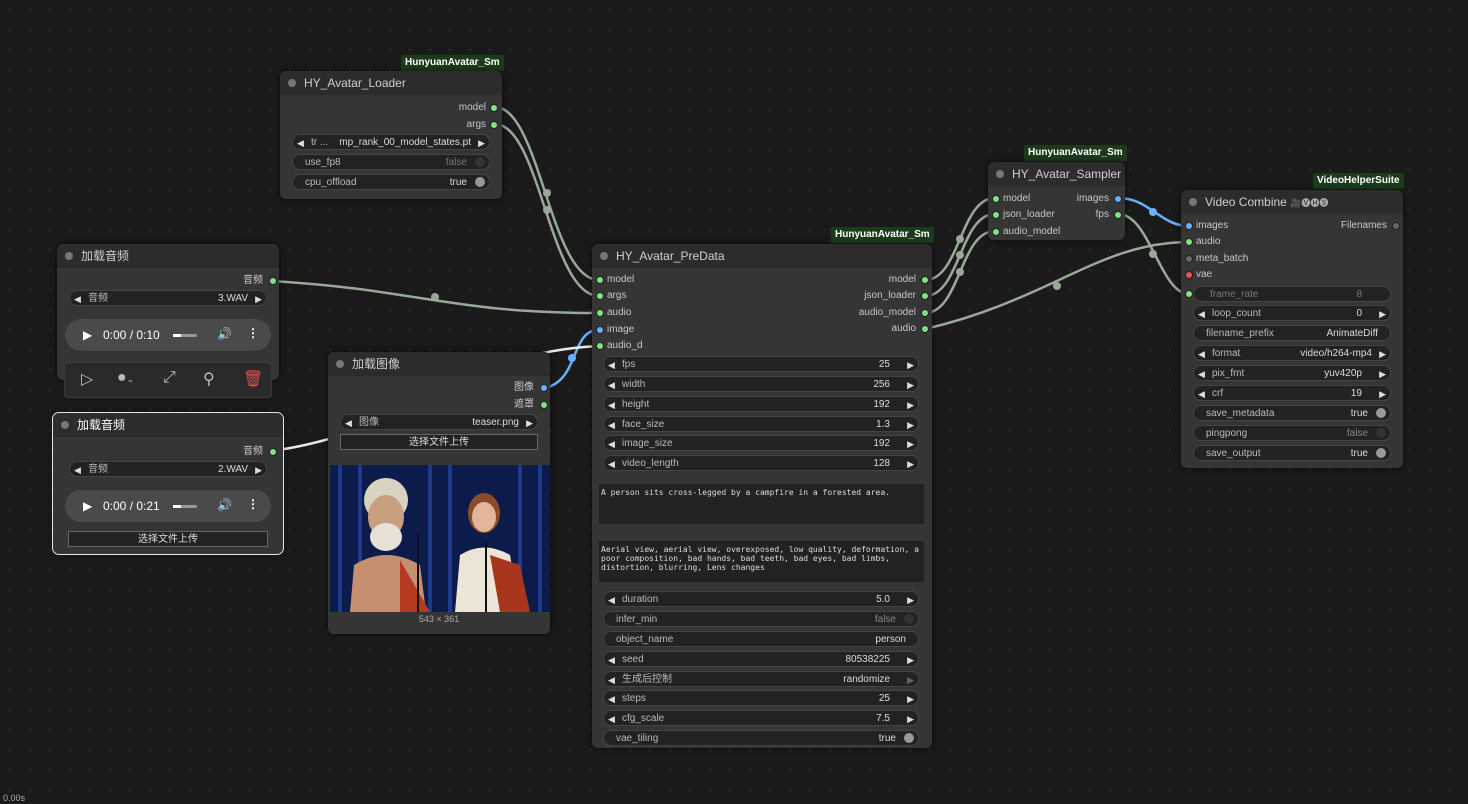 The image size is (1468, 804). Describe the element at coordinates (391, 182) in the screenshot. I see `cpu-offload-toggle: cpu_offload true` at that location.